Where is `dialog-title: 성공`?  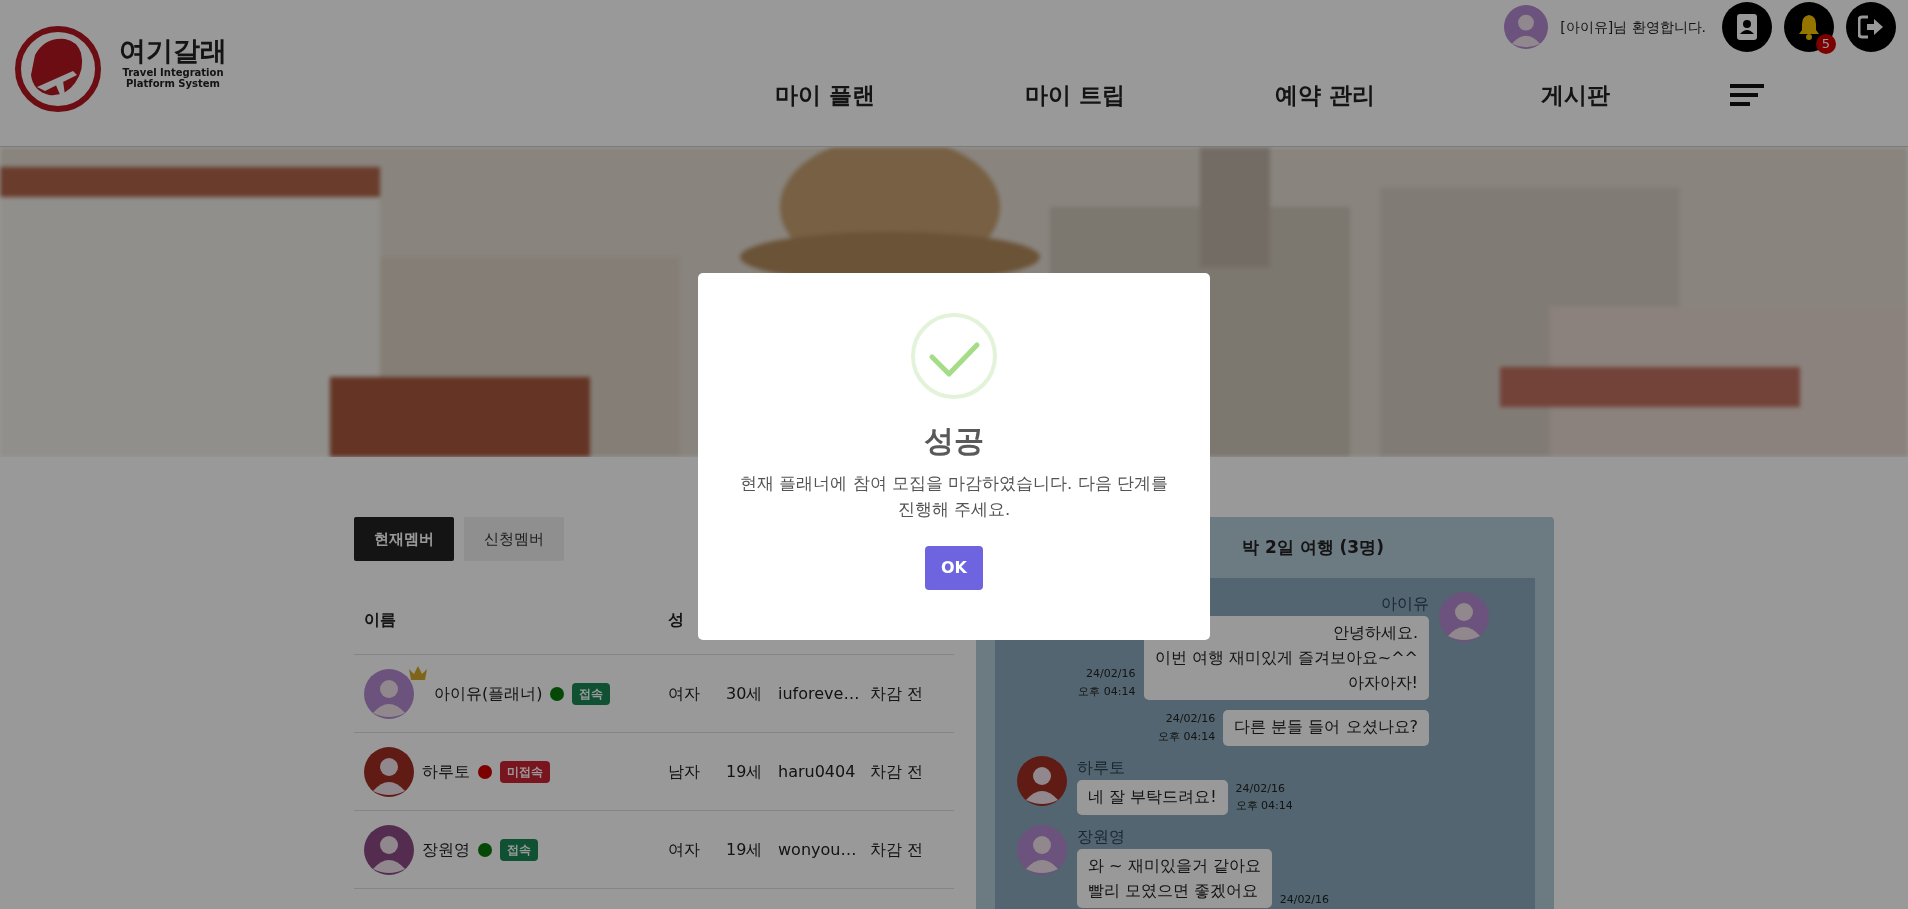
dialog-title: 성공 is located at coordinates (954, 441).